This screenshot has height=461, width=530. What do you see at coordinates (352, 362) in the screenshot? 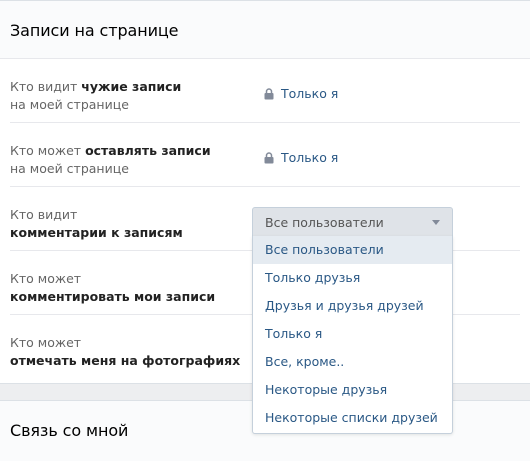
I see `dropdown-option: Все, кроме..` at bounding box center [352, 362].